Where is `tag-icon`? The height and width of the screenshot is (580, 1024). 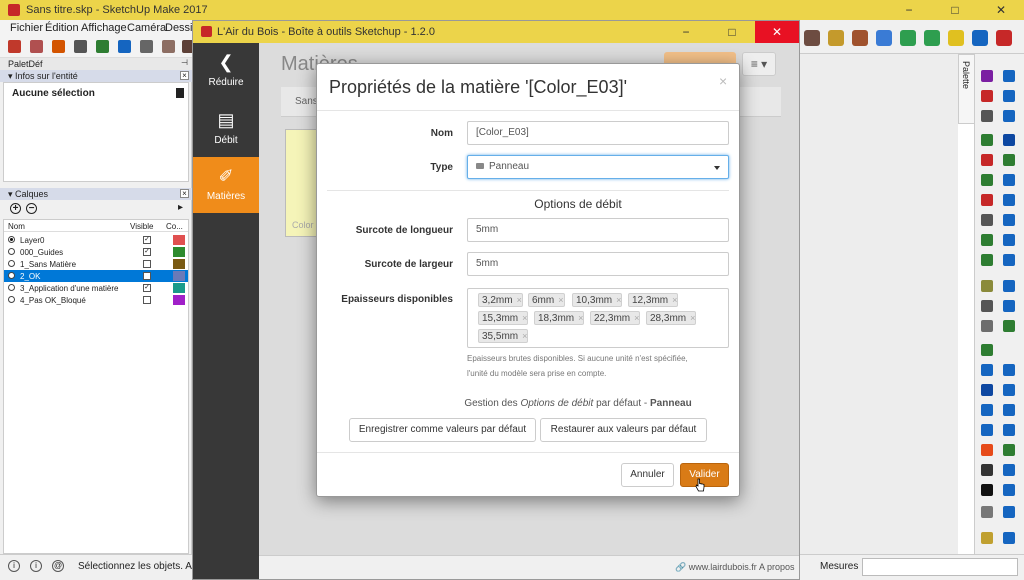 tag-icon is located at coordinates (956, 38).